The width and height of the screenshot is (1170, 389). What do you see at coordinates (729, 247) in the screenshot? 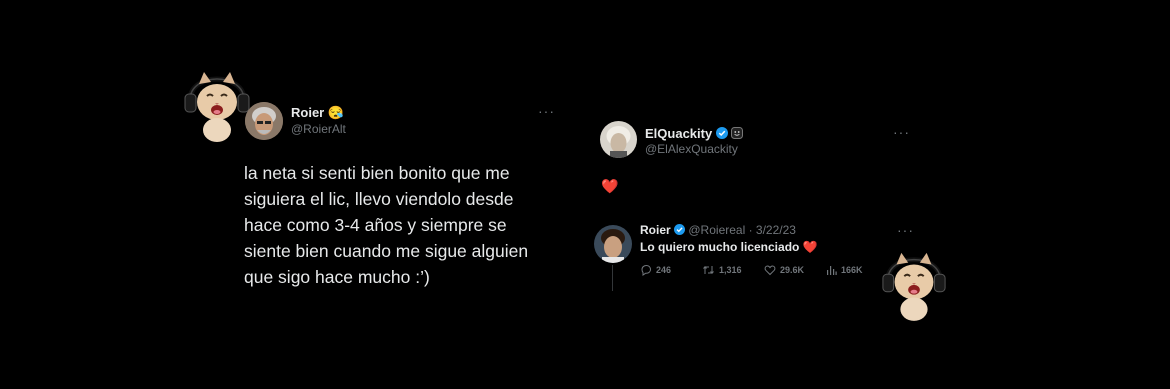
I see `reply-text: Lo quiero mucho licenciado ❤️` at bounding box center [729, 247].